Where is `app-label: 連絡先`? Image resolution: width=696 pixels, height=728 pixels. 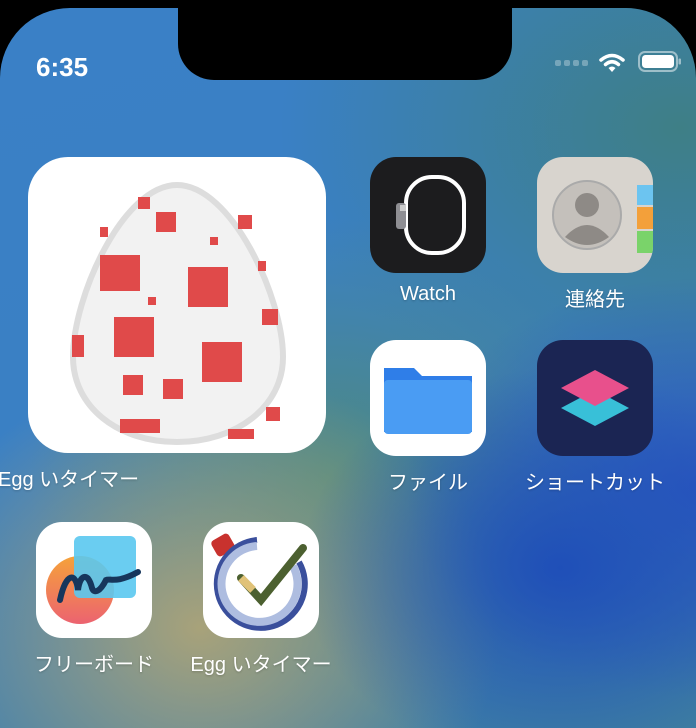
app-label: 連絡先 is located at coordinates (595, 300).